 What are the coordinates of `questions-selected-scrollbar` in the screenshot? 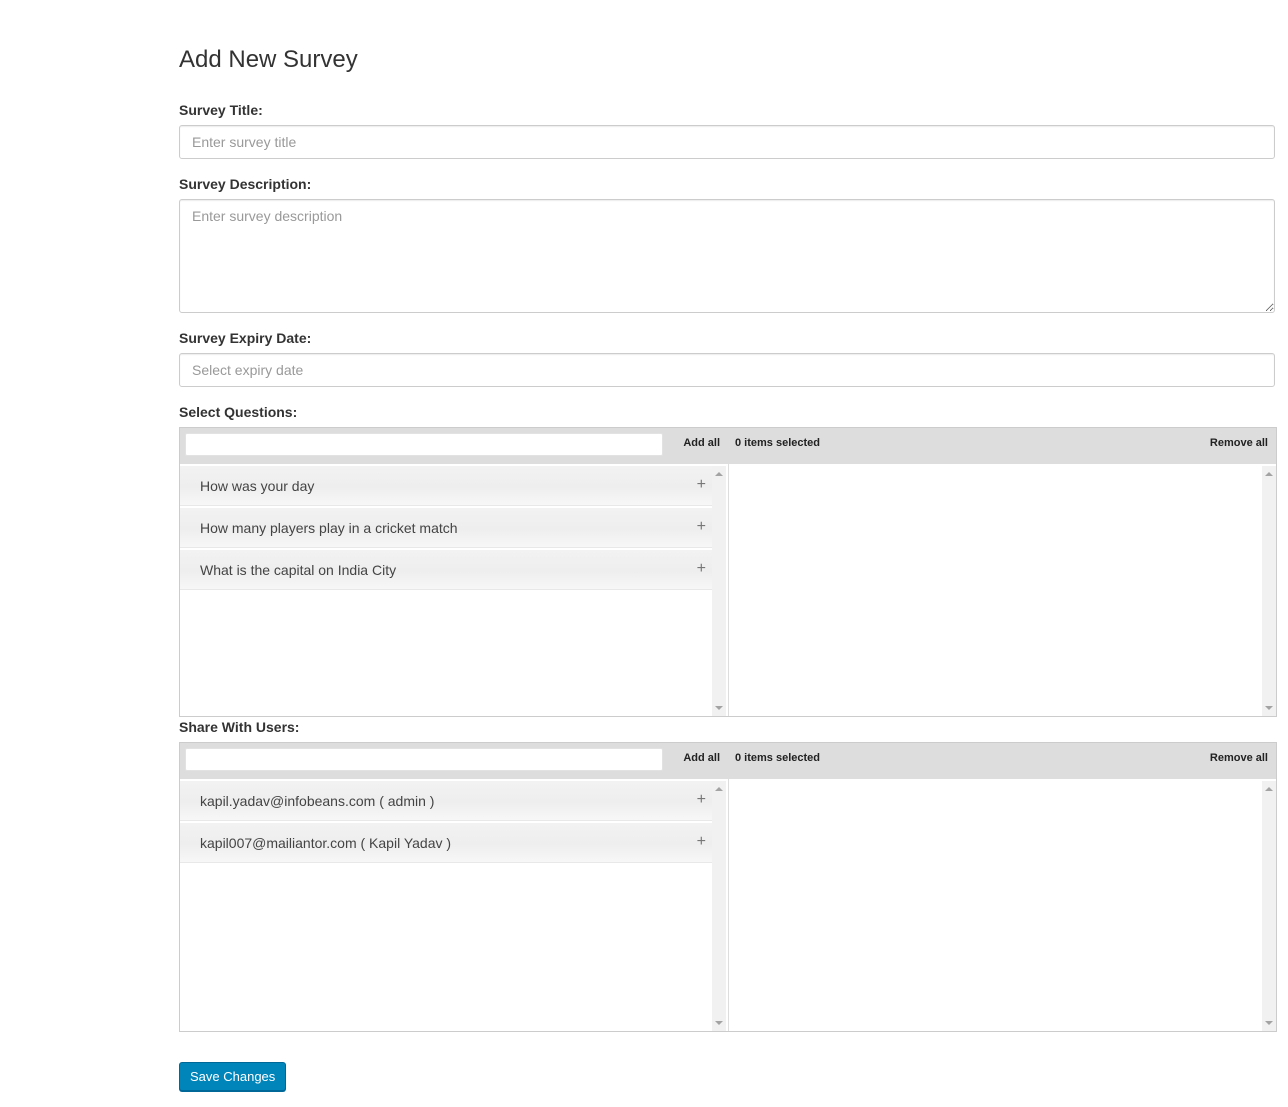 It's located at (1269, 591).